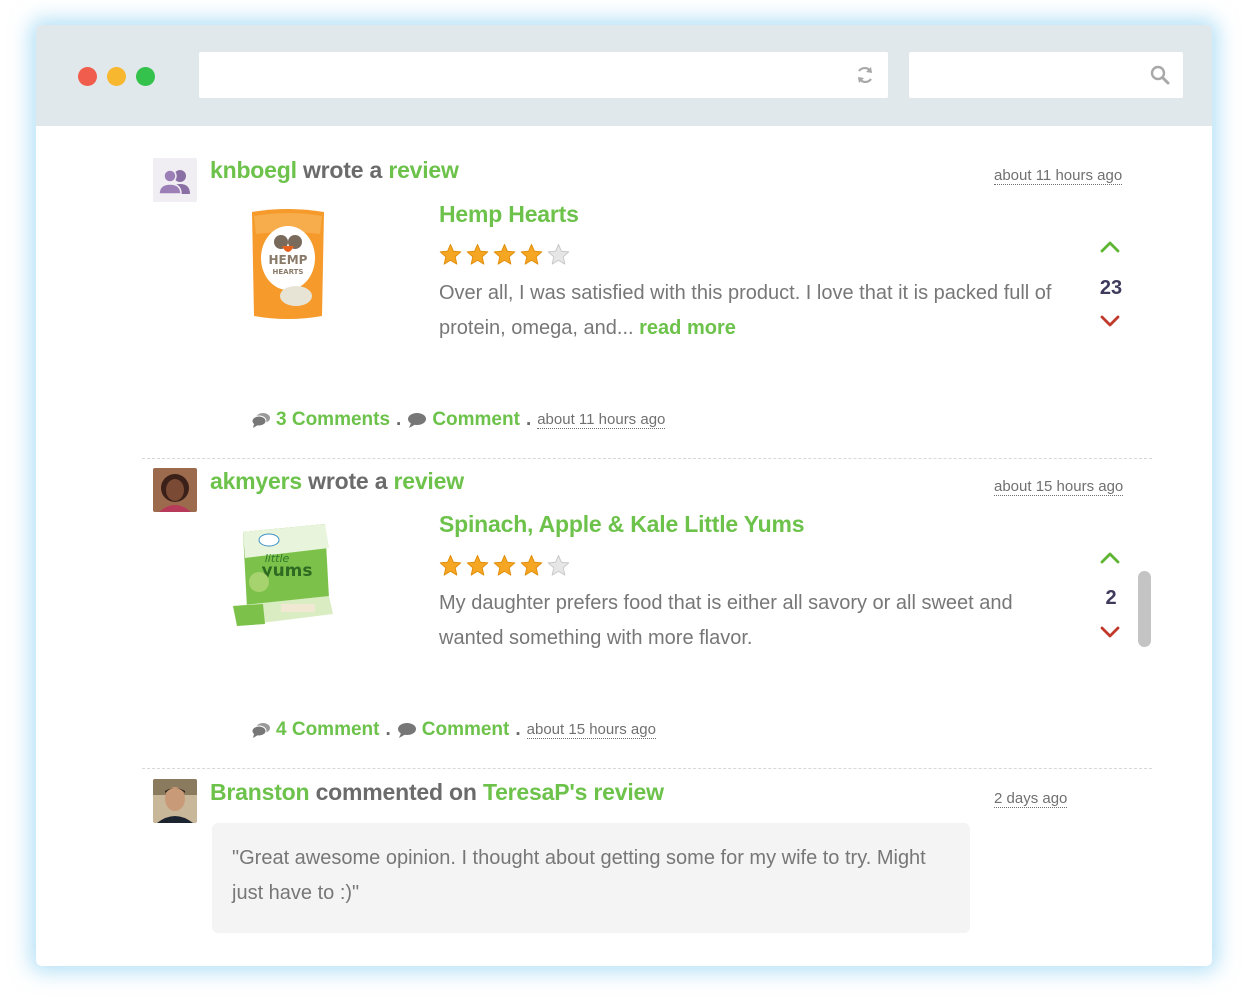 This screenshot has width=1250, height=1000. I want to click on activity-headline: knboegl wrote a review, so click(334, 170).